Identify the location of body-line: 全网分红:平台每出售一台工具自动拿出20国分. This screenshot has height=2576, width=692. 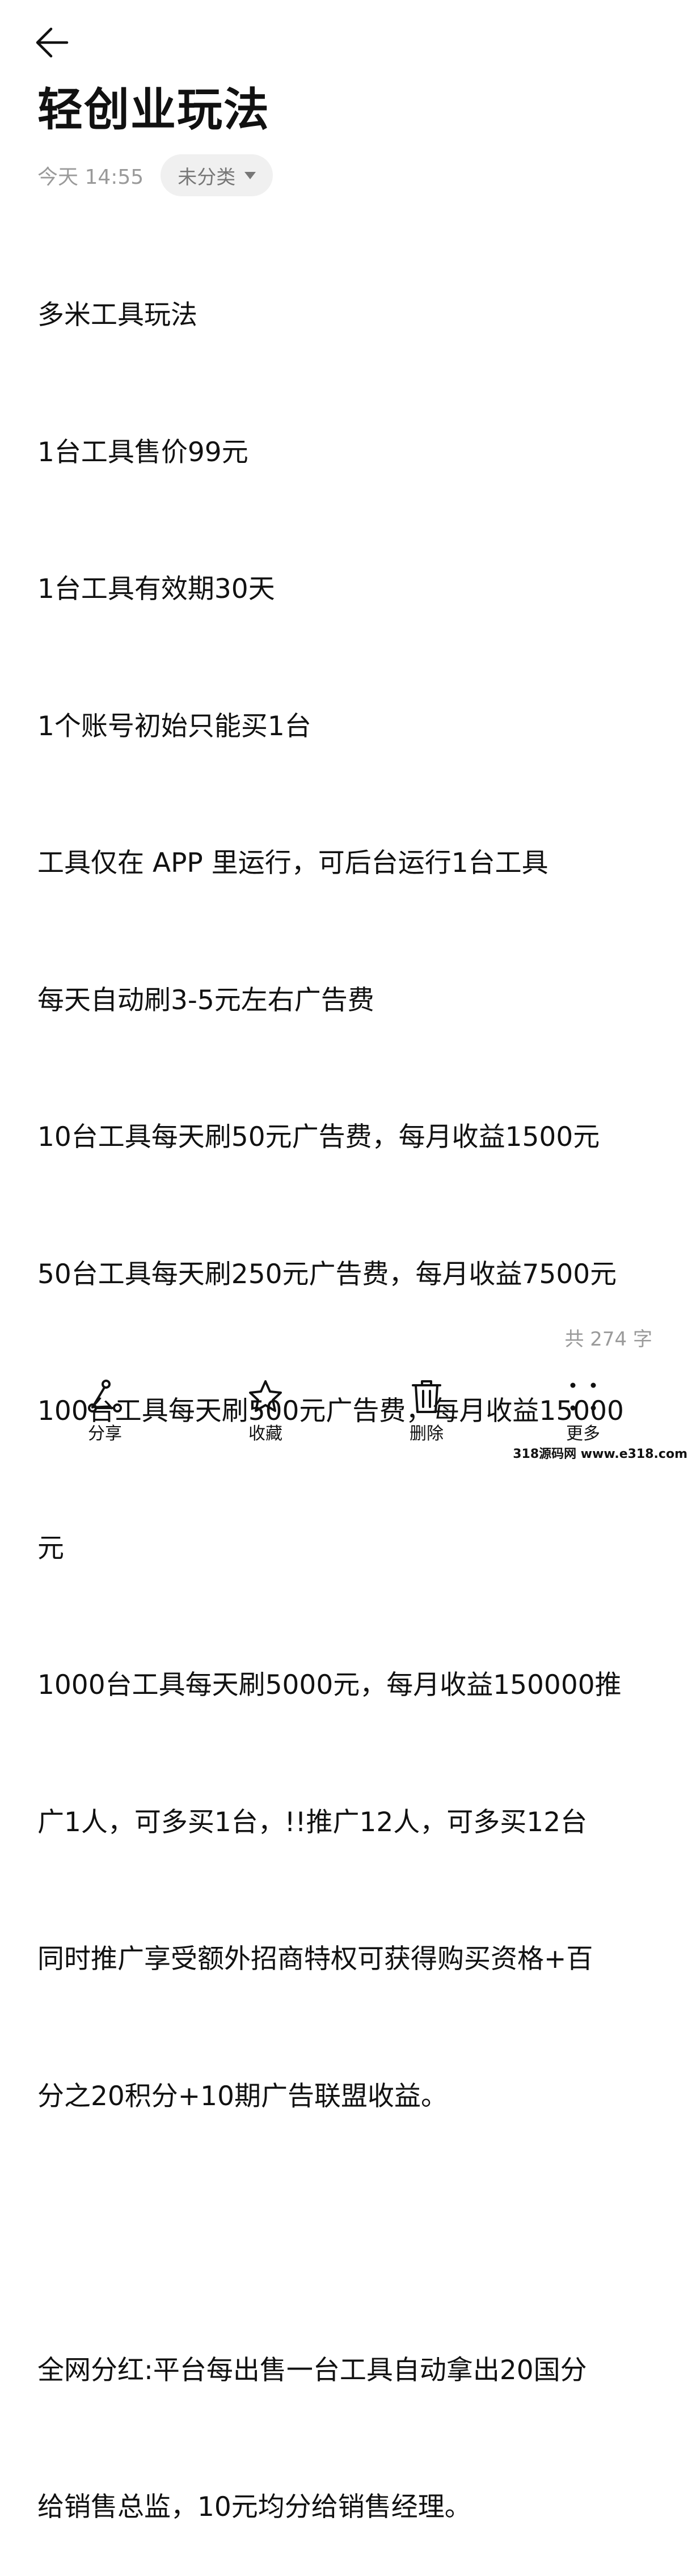
(312, 2370).